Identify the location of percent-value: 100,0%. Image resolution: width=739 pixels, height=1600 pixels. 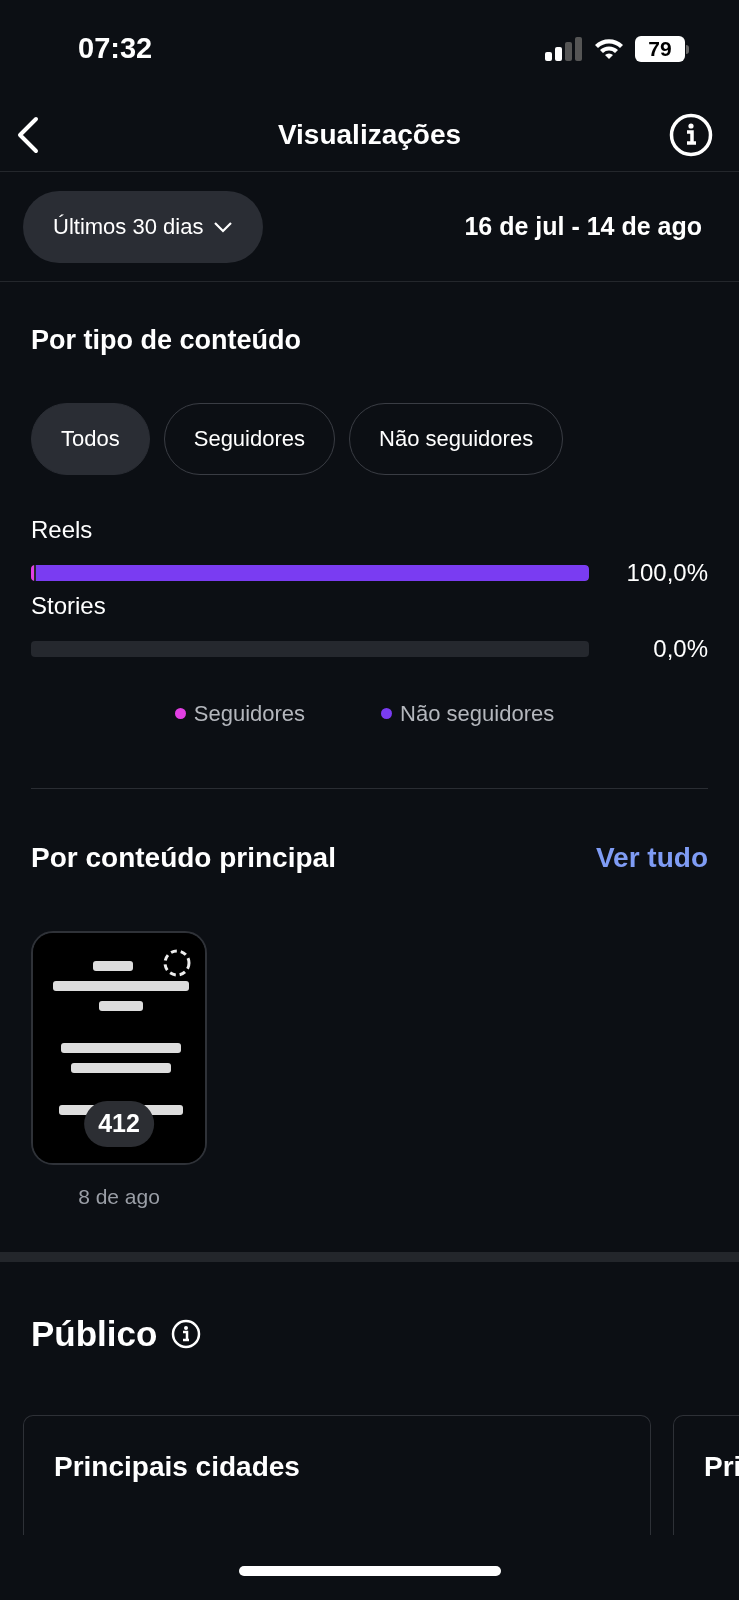
(667, 572).